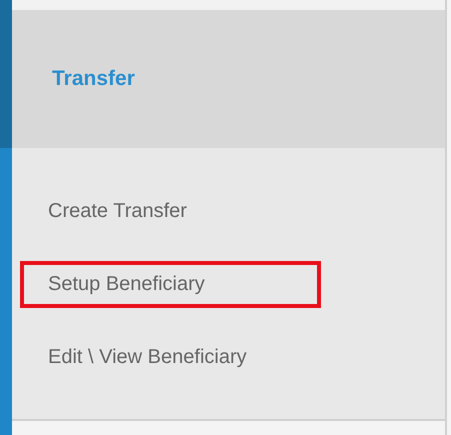 This screenshot has height=435, width=451. Describe the element at coordinates (170, 357) in the screenshot. I see `menu-item: Edit \ View Beneficiary` at that location.